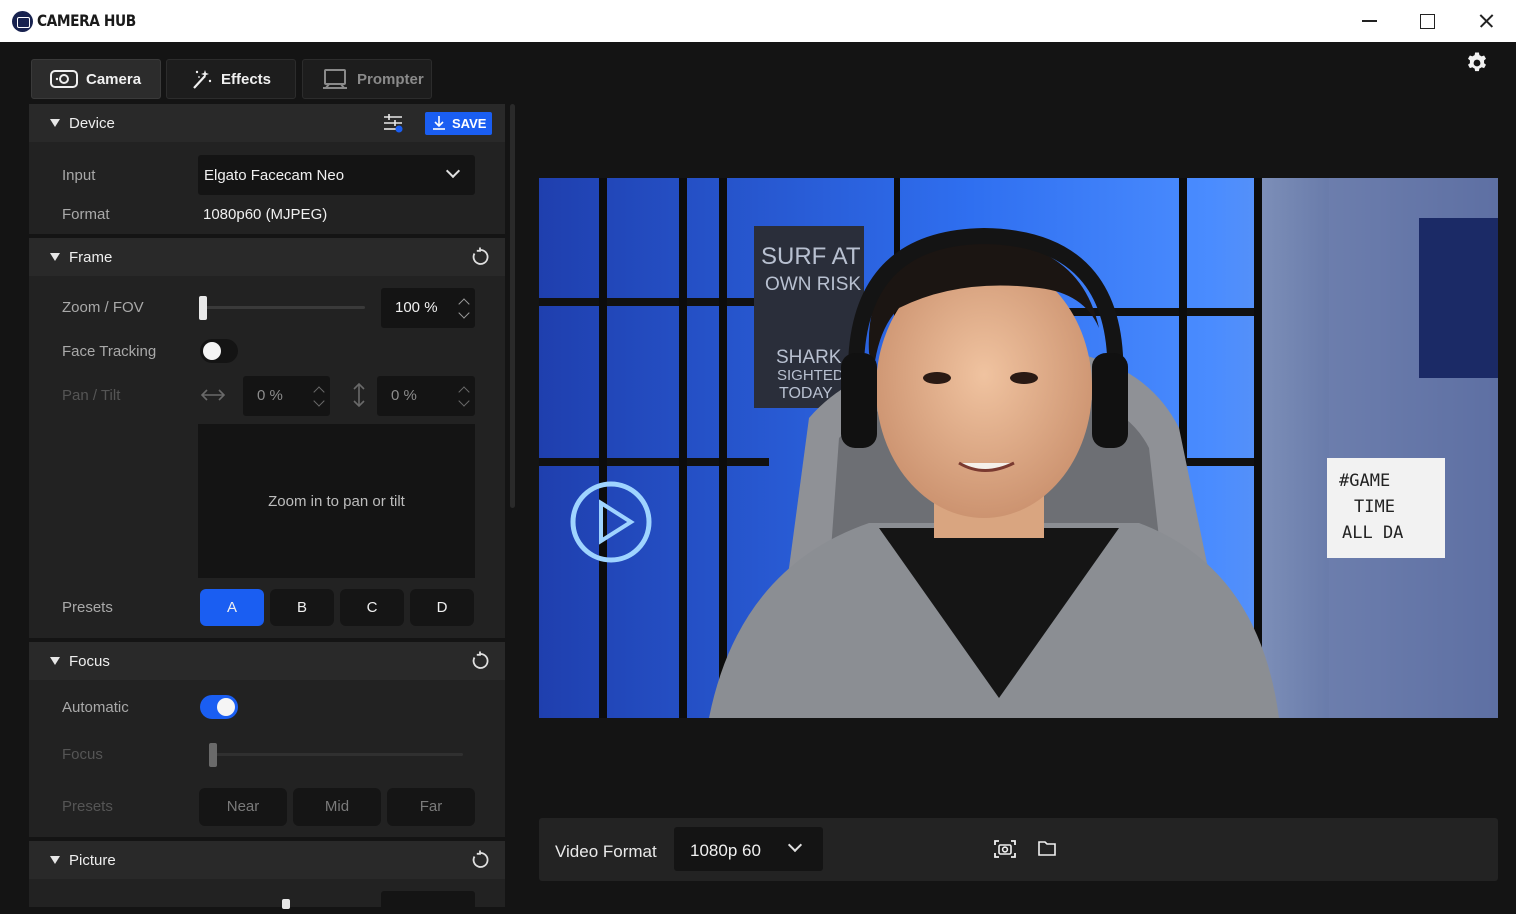 The width and height of the screenshot is (1516, 914). I want to click on sliders-settings-icon, so click(393, 123).